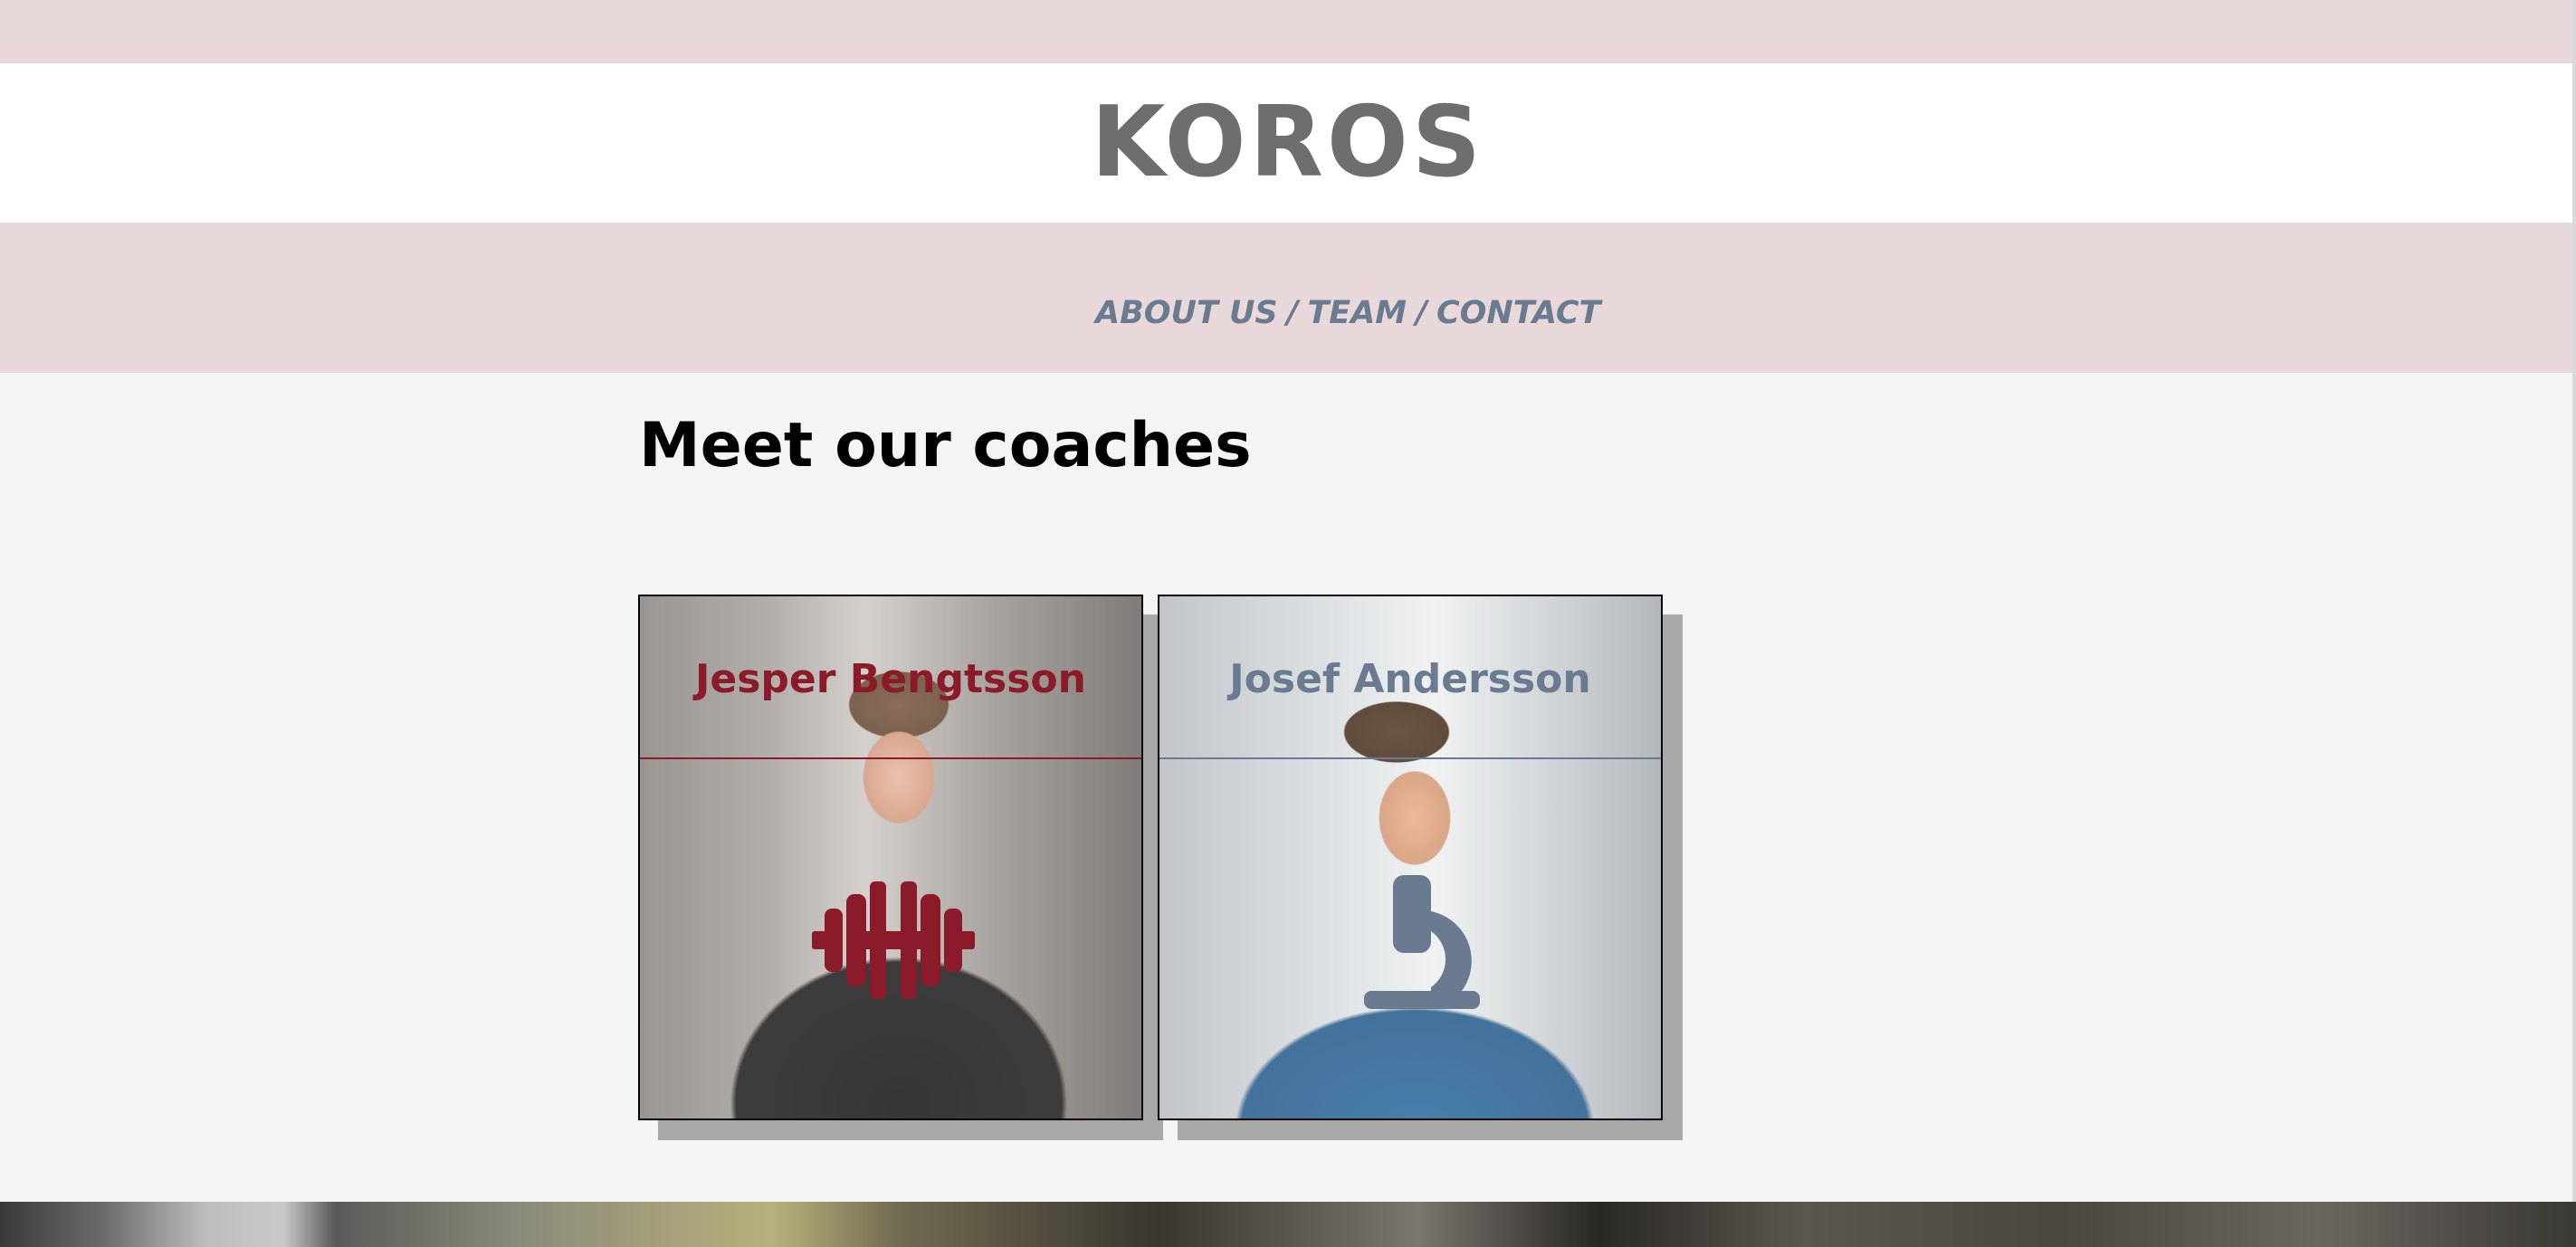  Describe the element at coordinates (1410, 679) in the screenshot. I see `coach-name: Josef Andersson` at that location.